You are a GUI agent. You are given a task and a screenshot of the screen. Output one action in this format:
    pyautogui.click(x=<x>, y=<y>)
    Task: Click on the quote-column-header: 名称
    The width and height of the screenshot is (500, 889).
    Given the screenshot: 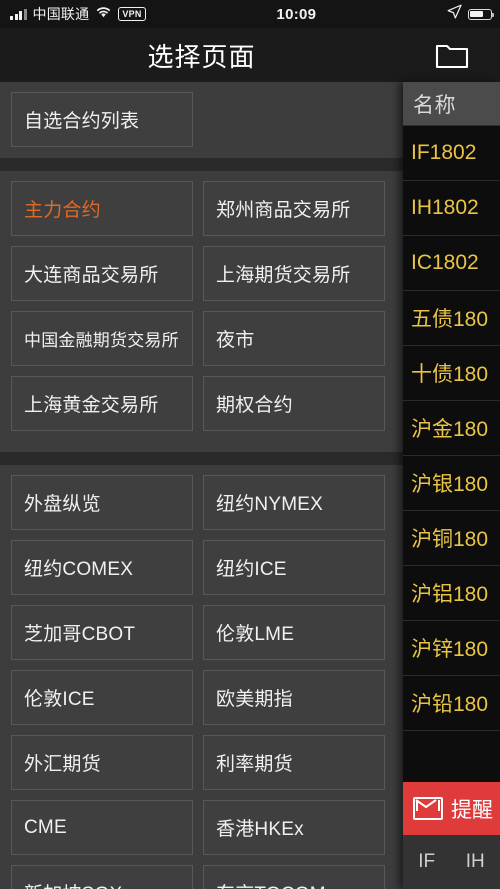 What is the action you would take?
    pyautogui.click(x=451, y=104)
    